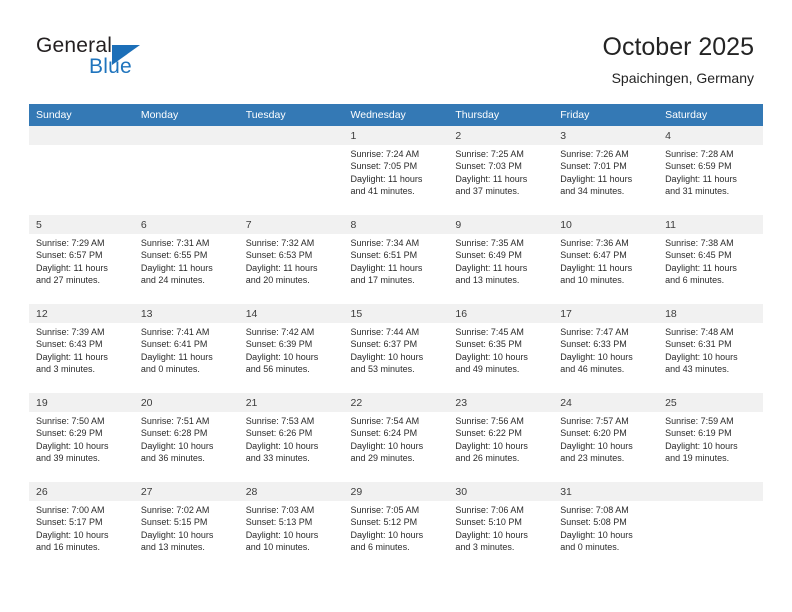 This screenshot has height=612, width=792. Describe the element at coordinates (175, 510) in the screenshot. I see `sunrise-text: Sunrise: 7:02 AM` at that location.